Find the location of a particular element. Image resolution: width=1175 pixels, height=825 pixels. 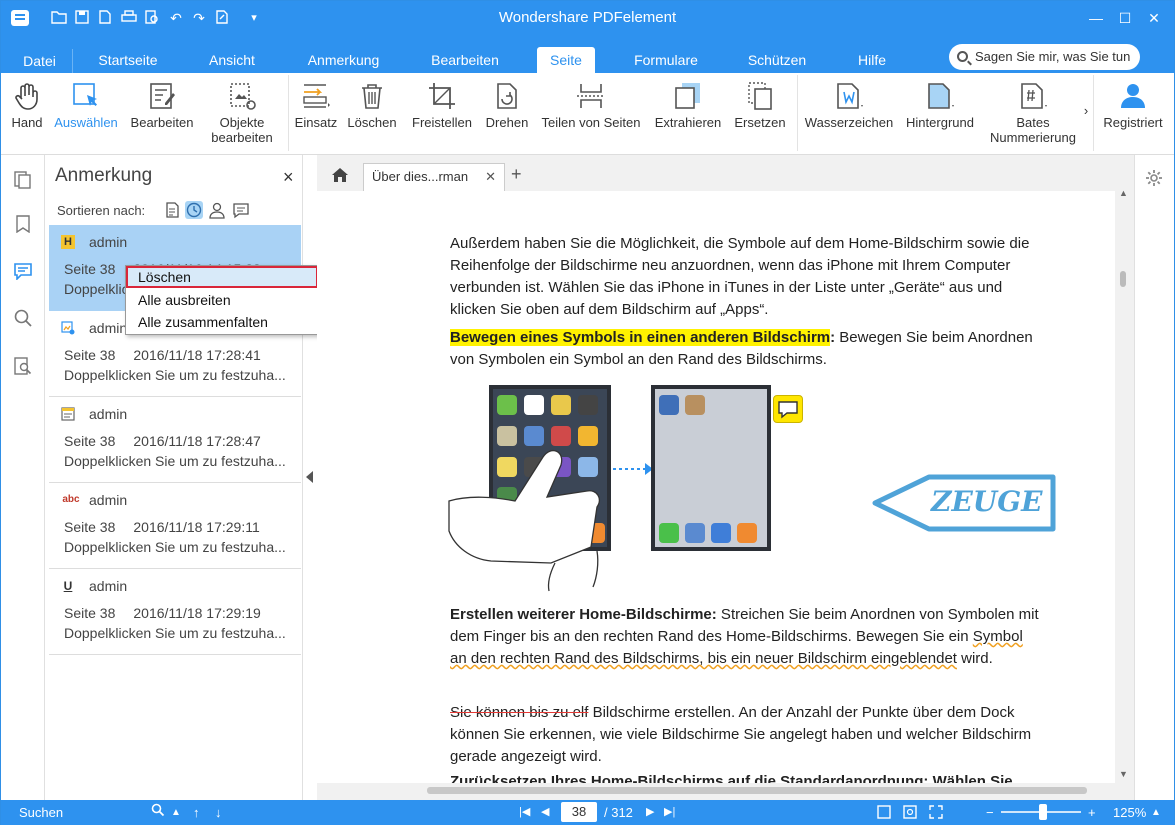

context-expand-all-item: Alle ausbreiten is located at coordinates (222, 300).